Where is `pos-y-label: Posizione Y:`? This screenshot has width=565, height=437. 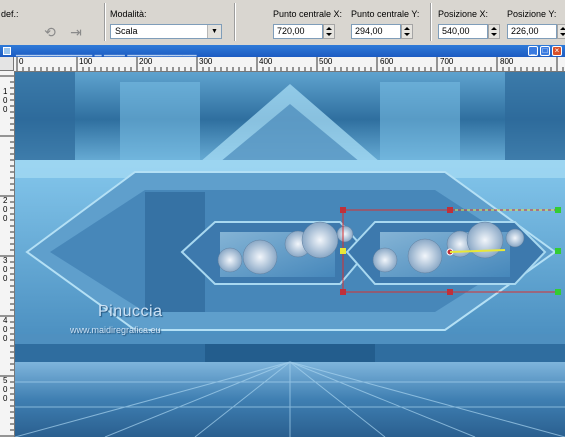
pos-y-label: Posizione Y: is located at coordinates (532, 14).